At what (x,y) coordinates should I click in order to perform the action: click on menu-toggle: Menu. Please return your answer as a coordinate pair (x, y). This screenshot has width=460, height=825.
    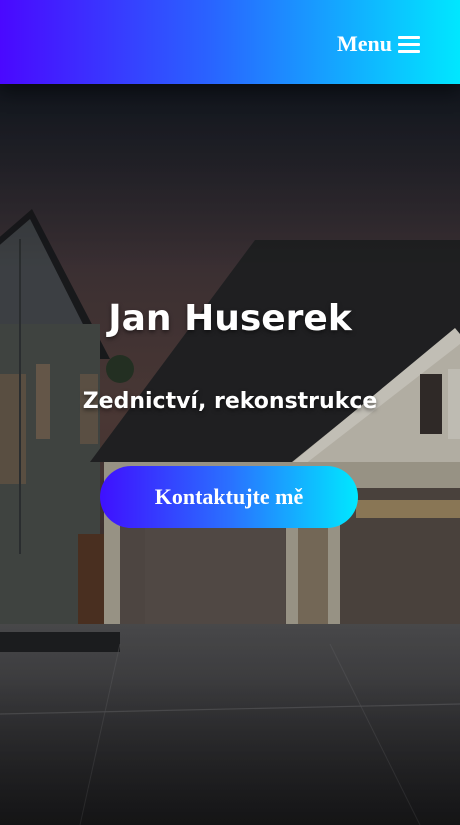
    Looking at the image, I should click on (378, 44).